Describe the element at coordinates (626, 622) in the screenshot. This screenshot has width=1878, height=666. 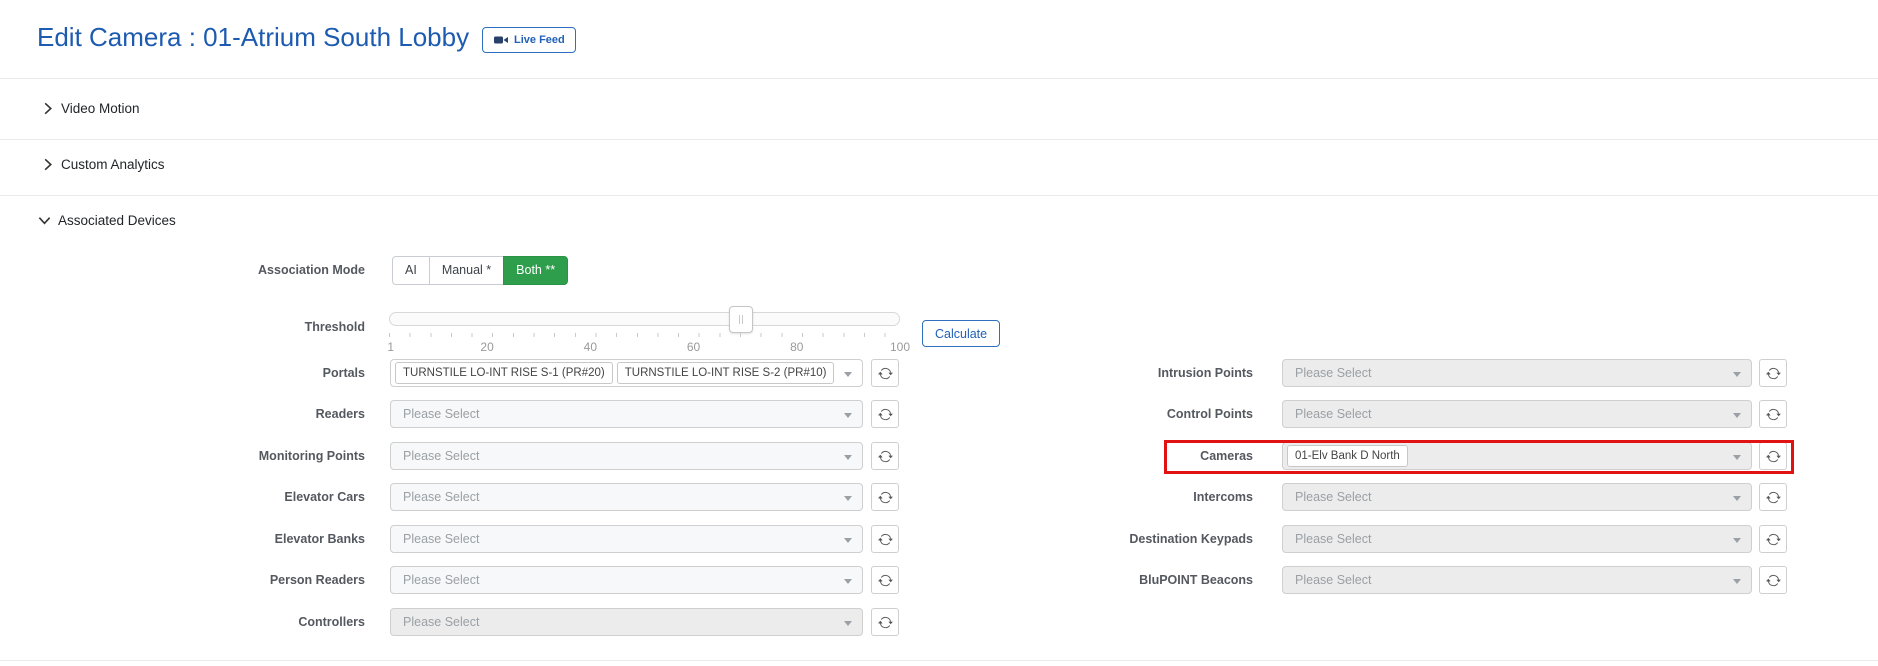
I see `controllers-select: Please Select` at that location.